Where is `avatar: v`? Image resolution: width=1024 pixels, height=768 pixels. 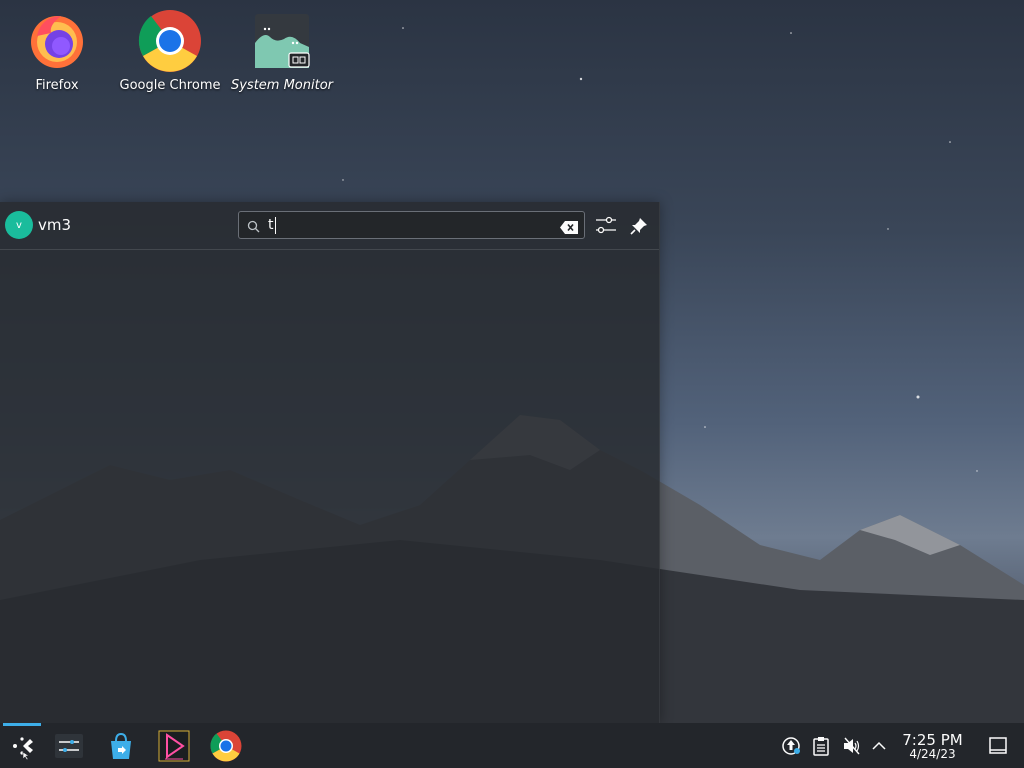
avatar: v is located at coordinates (19, 225).